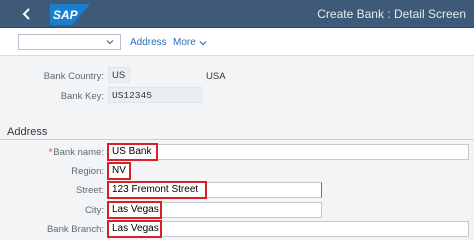 Image resolution: width=474 pixels, height=240 pixels. Describe the element at coordinates (391, 14) in the screenshot. I see `page-title: Create Bank : Detail Screen` at that location.